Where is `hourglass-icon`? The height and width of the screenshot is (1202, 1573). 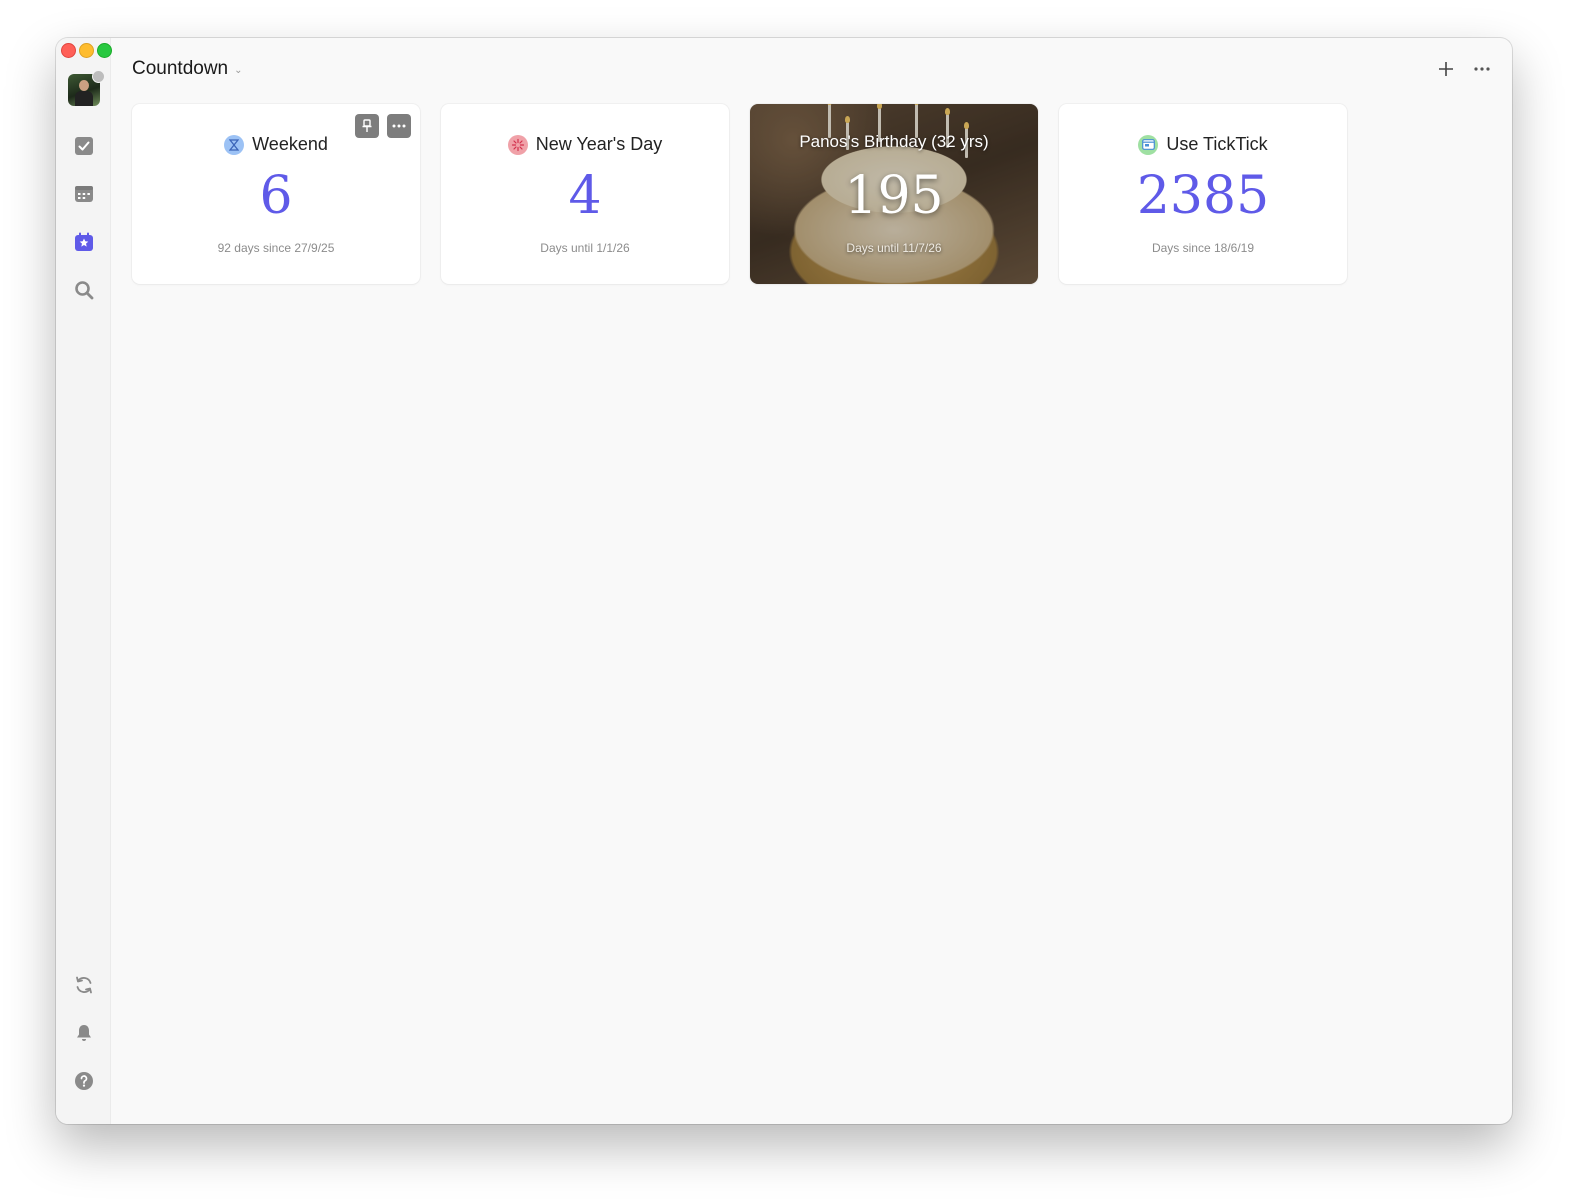 hourglass-icon is located at coordinates (234, 144).